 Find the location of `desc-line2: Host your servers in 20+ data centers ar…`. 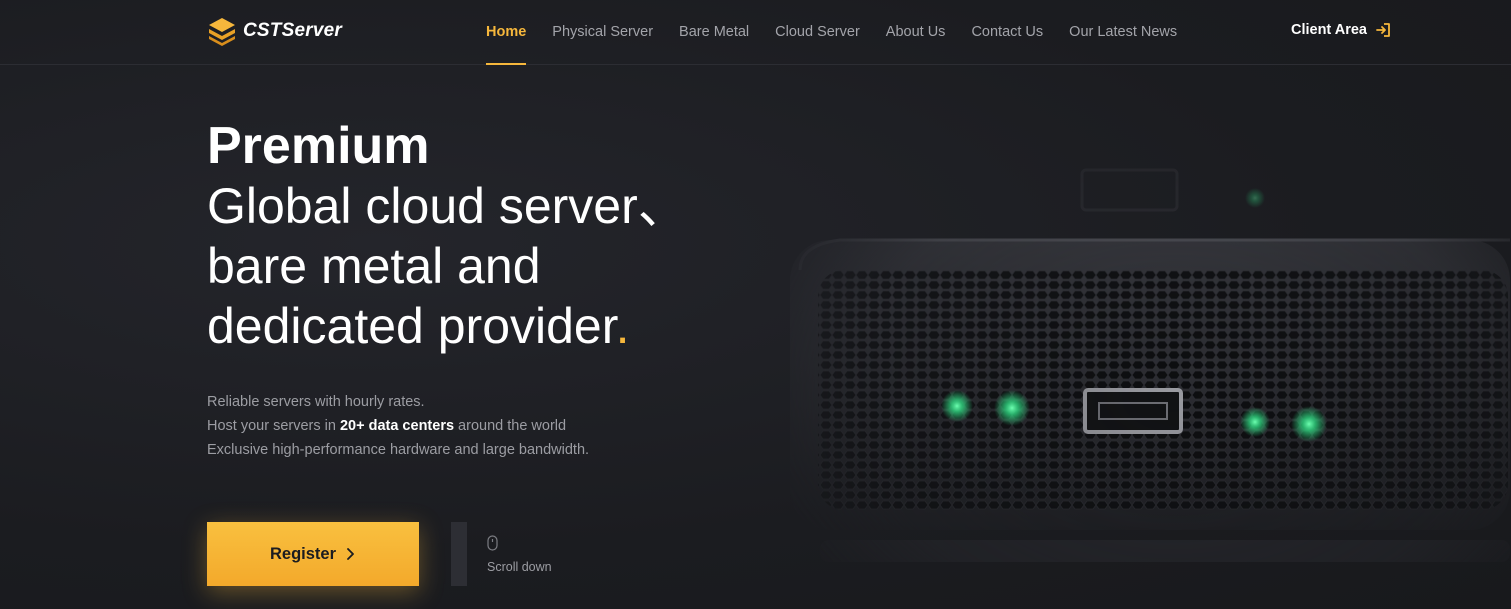

desc-line2: Host your servers in 20+ data centers ar… is located at coordinates (398, 426).